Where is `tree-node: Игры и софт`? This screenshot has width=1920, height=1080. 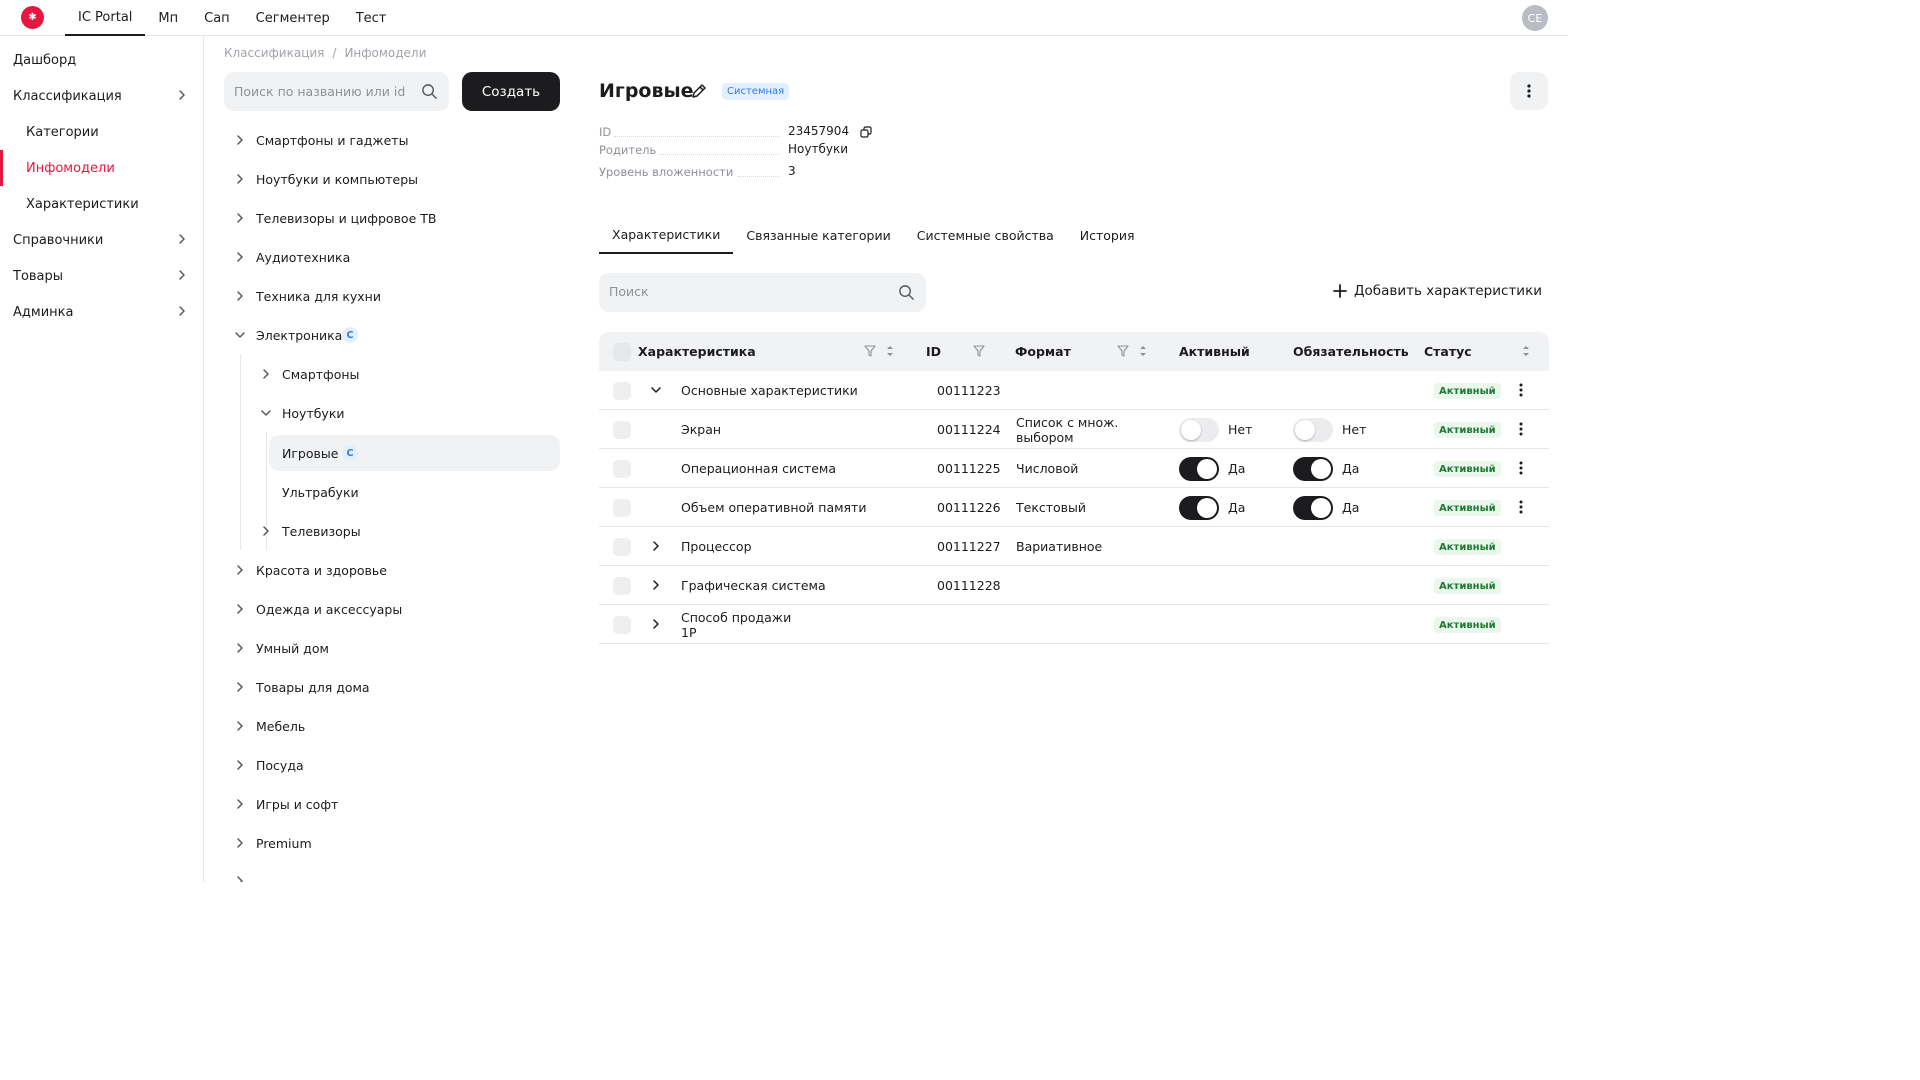 tree-node: Игры и софт is located at coordinates (392, 804).